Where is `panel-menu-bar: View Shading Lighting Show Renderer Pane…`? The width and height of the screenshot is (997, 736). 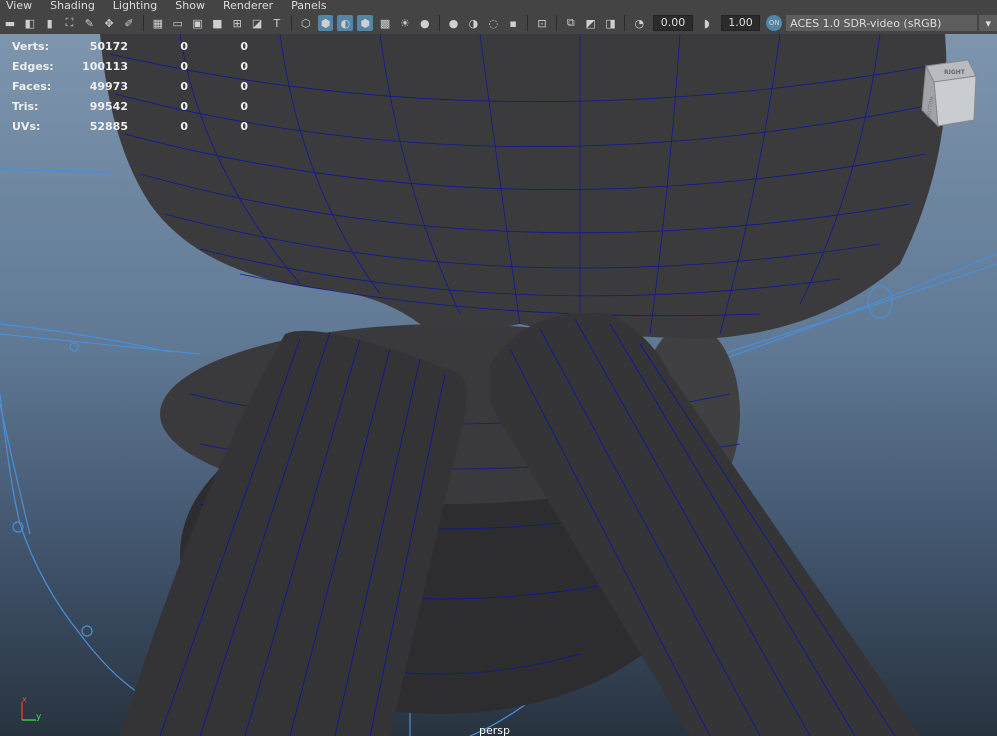 panel-menu-bar: View Shading Lighting Show Renderer Pane… is located at coordinates (498, 6).